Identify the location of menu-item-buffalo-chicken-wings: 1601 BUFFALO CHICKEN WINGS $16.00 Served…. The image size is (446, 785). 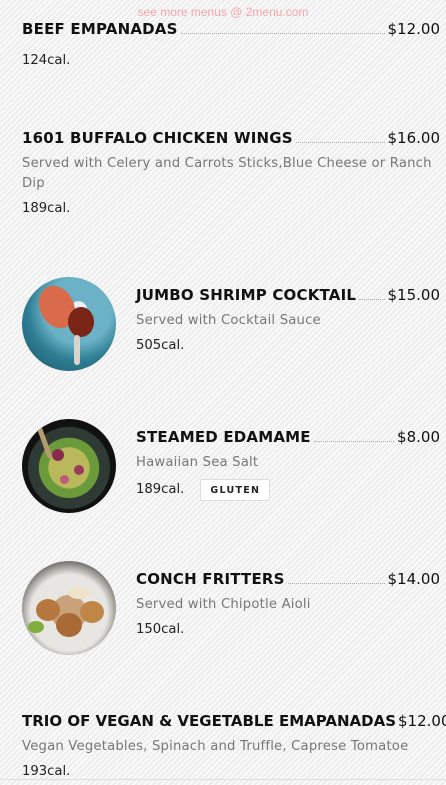
(223, 173).